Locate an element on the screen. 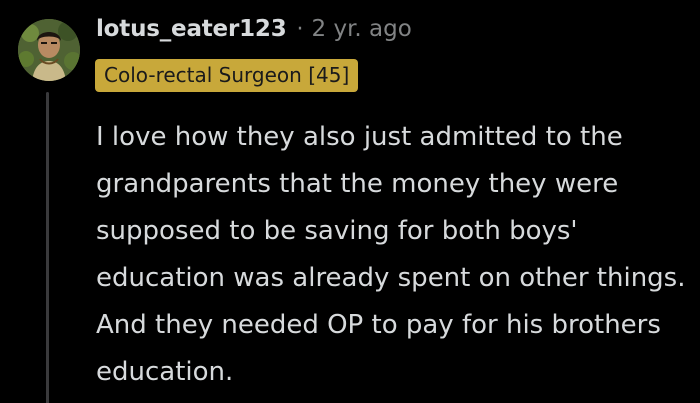 The image size is (700, 403). username-link: lotus_eater123 is located at coordinates (191, 29).